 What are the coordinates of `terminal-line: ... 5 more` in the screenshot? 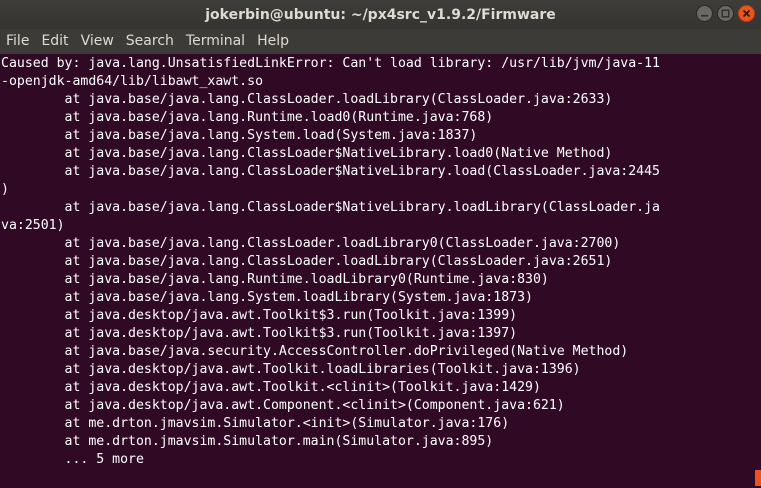 It's located at (72, 459).